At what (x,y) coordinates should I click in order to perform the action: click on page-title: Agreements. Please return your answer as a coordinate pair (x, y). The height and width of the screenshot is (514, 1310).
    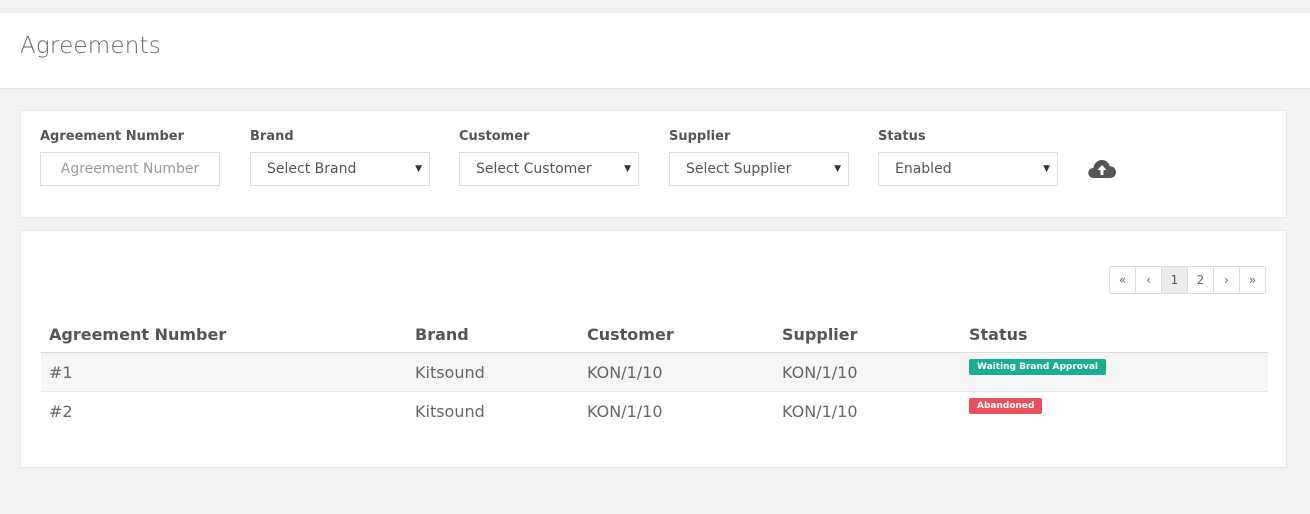
    Looking at the image, I should click on (90, 46).